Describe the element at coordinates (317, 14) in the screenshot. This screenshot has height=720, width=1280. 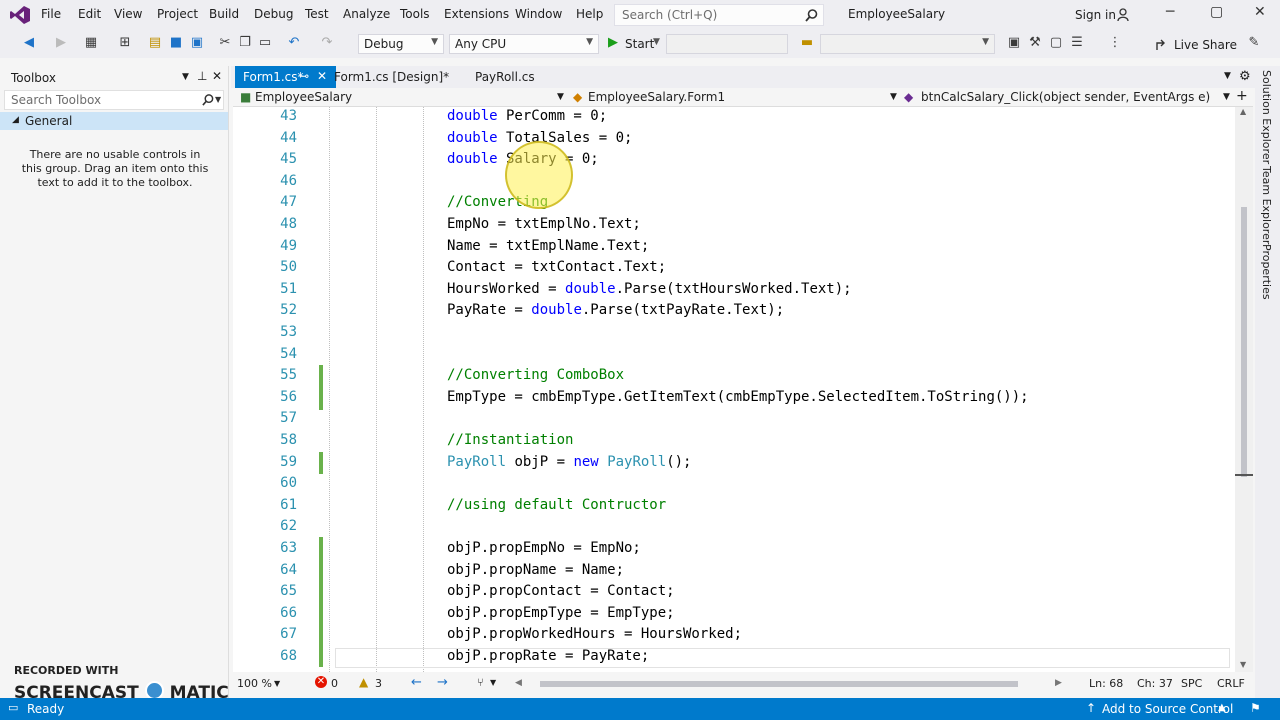
I see `menu-test: Test` at that location.